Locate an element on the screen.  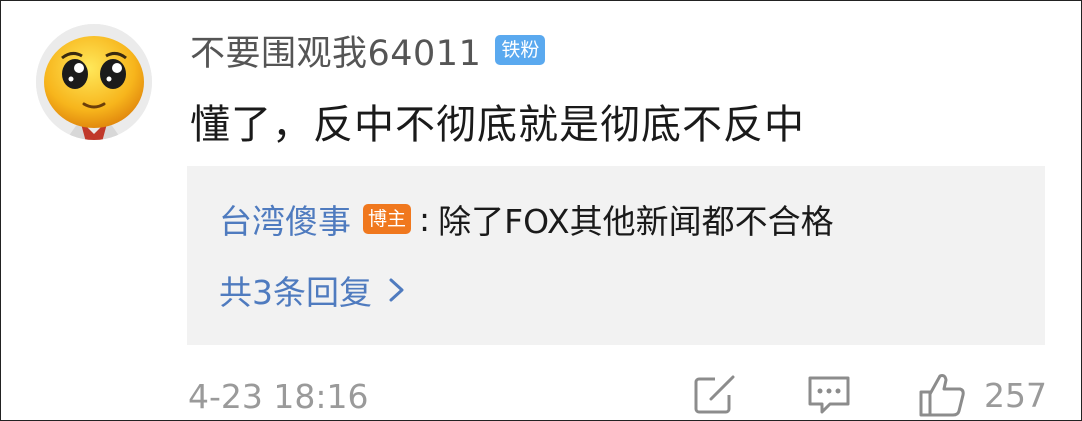
more-replies-label: 共3条回复 is located at coordinates (295, 292).